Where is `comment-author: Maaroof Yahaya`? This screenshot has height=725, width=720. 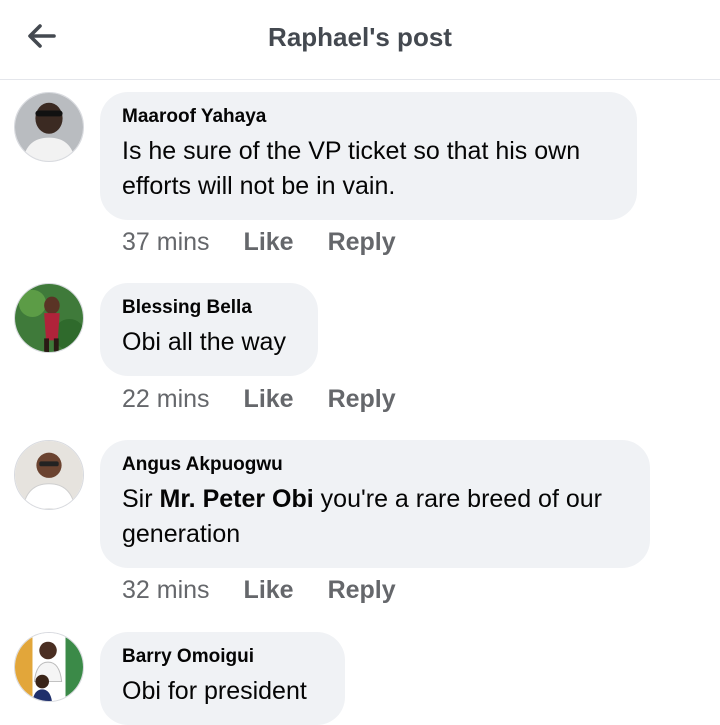
comment-author: Maaroof Yahaya is located at coordinates (368, 117).